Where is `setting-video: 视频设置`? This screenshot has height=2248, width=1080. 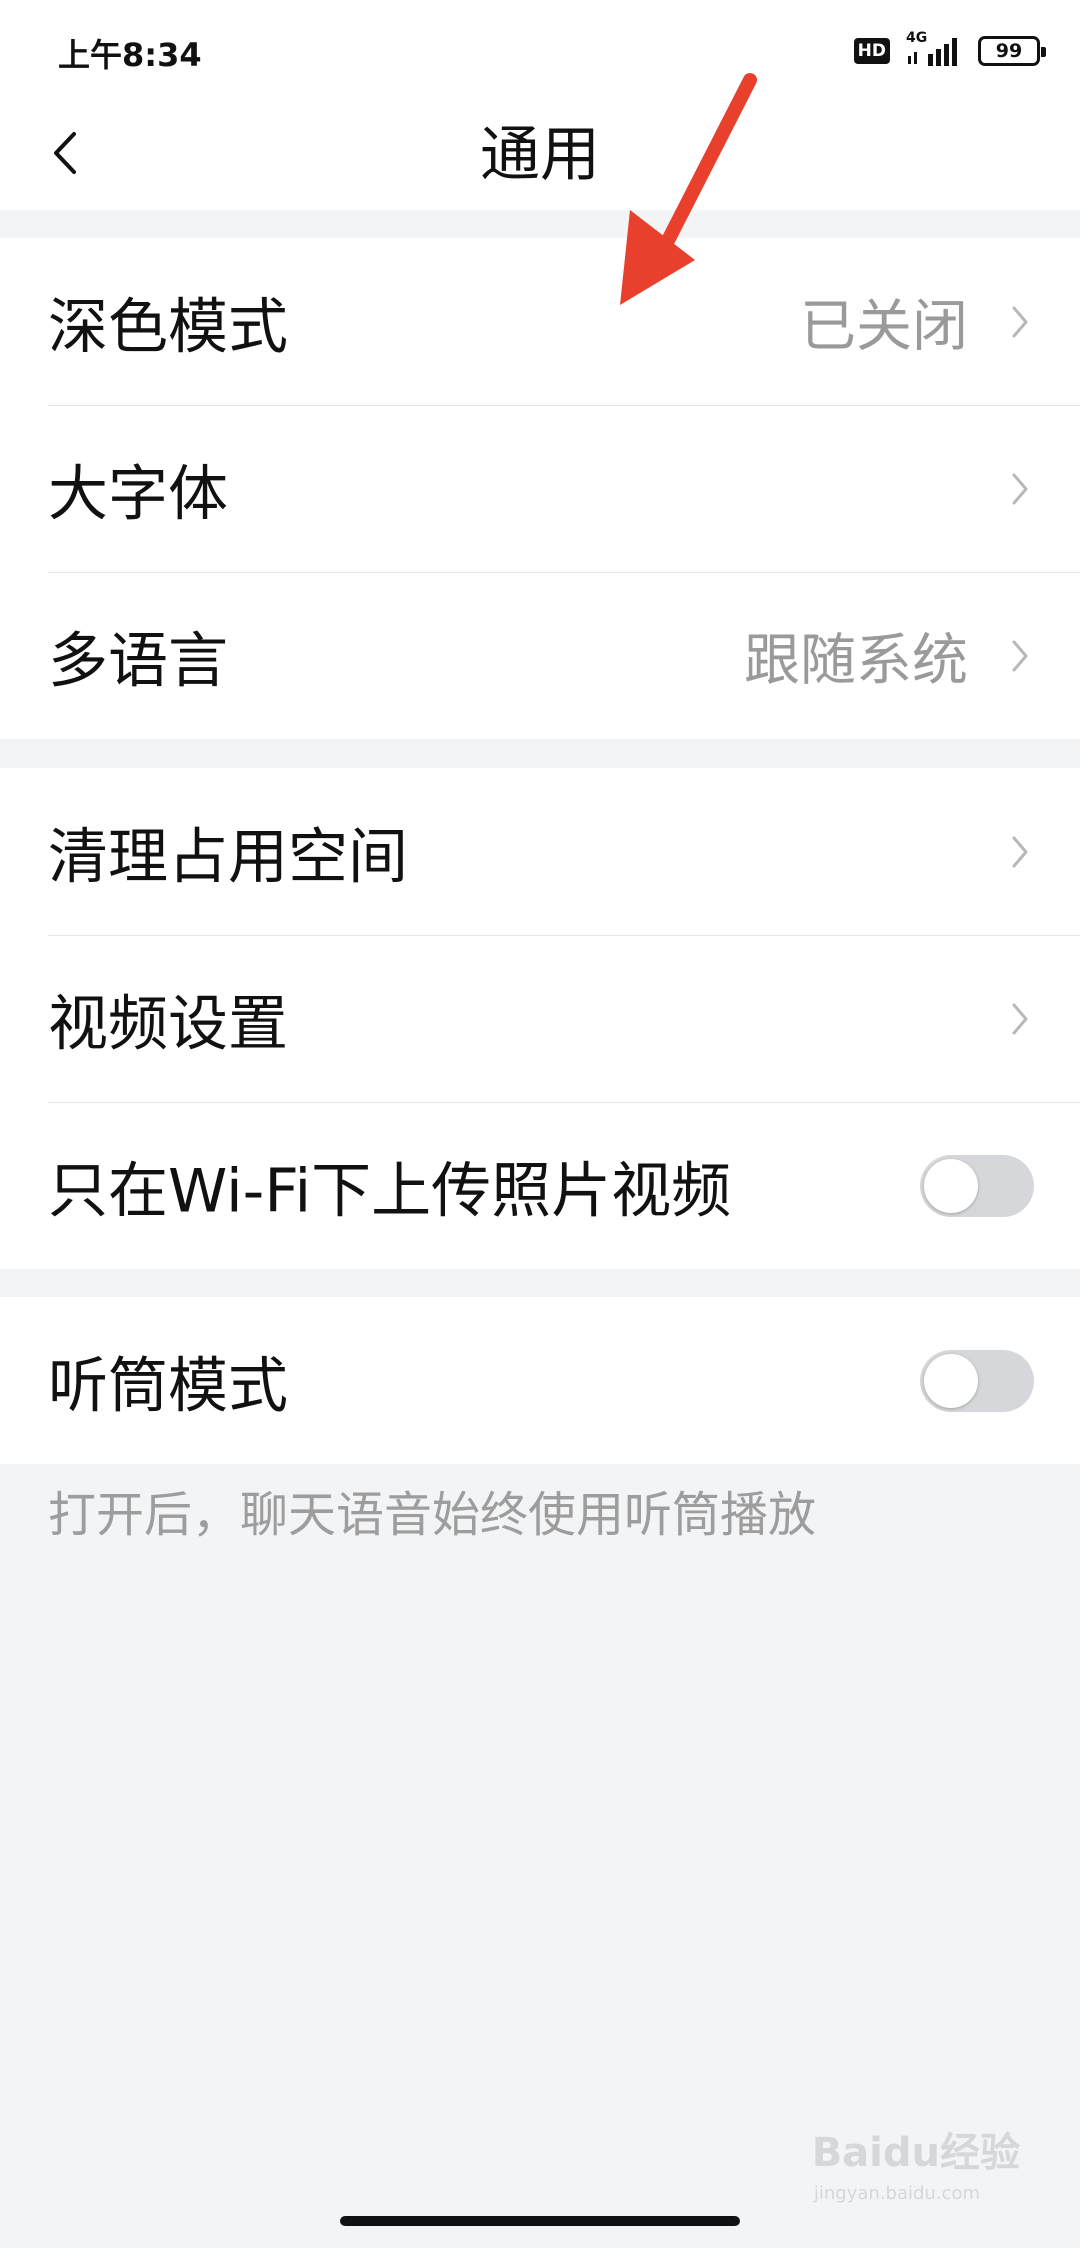 setting-video: 视频设置 is located at coordinates (540, 1018).